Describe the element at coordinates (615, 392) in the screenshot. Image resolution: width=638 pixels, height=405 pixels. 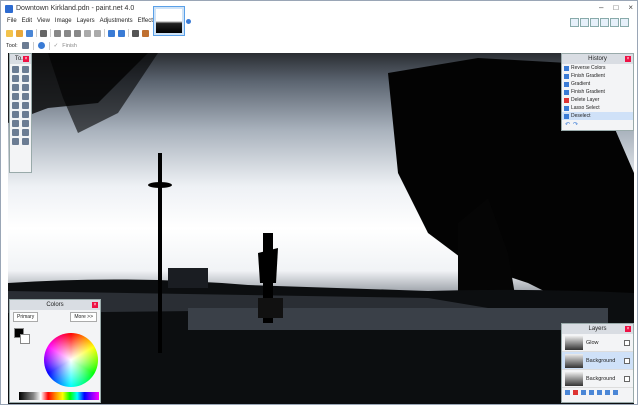
I see `layer-properties-icon` at that location.